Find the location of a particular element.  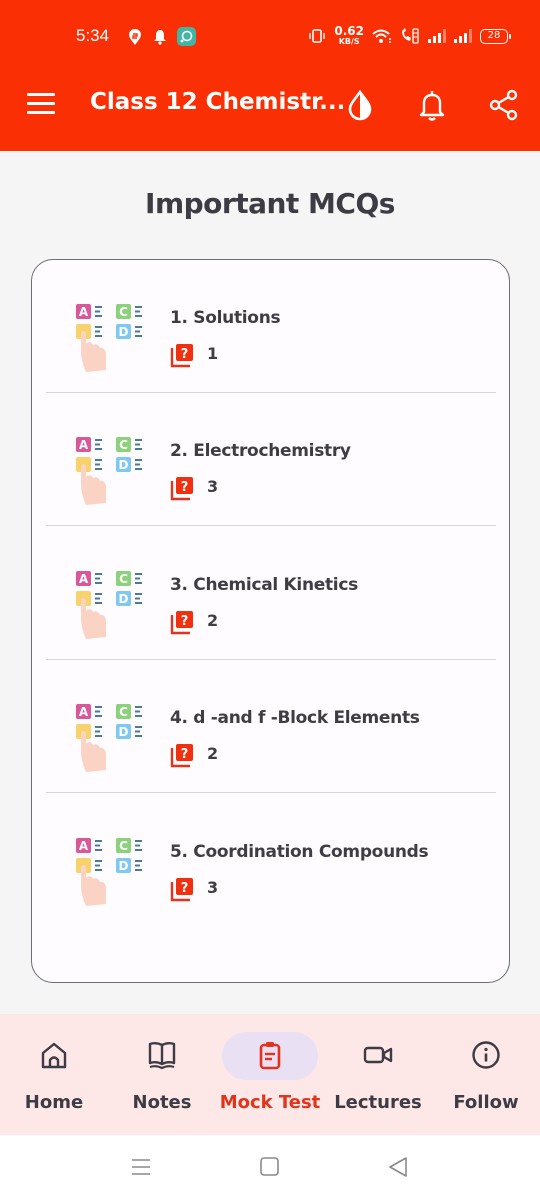

status-time: 5:34 is located at coordinates (93, 35).